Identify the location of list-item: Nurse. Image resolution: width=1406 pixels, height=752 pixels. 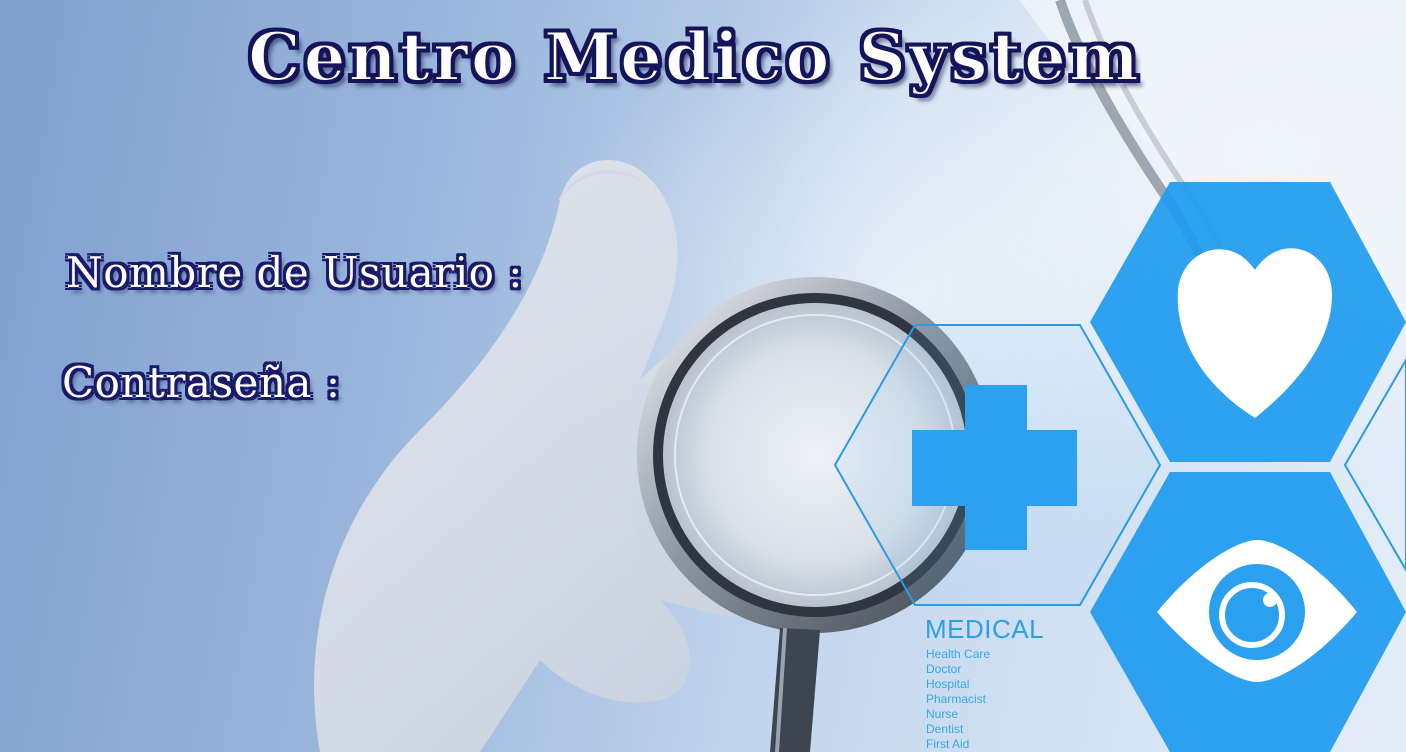
(942, 714).